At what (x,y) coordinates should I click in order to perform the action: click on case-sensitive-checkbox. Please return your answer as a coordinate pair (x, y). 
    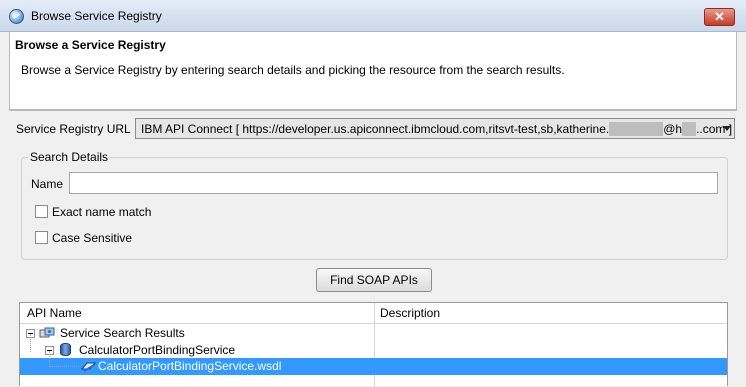
    Looking at the image, I should click on (41, 237).